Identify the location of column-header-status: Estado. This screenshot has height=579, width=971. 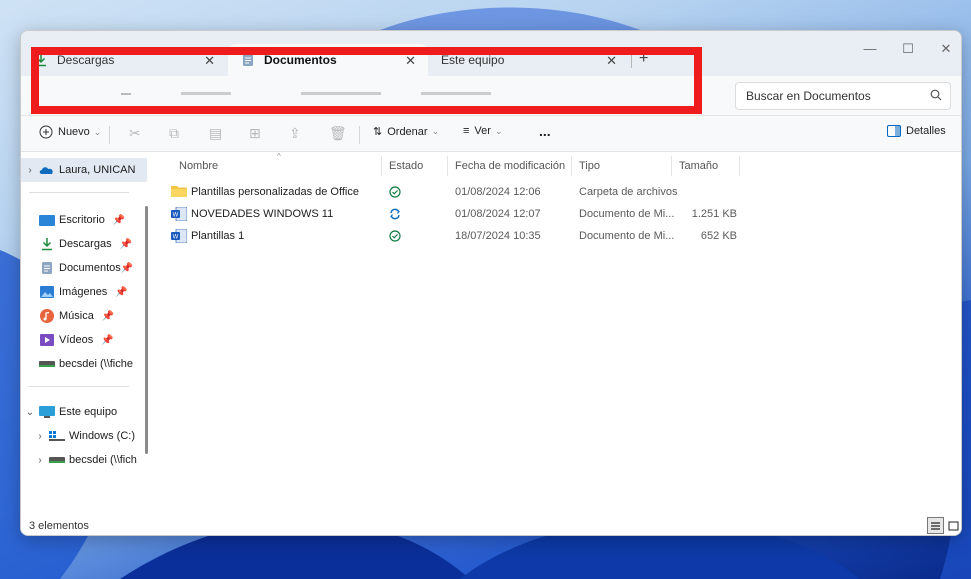
(406, 166).